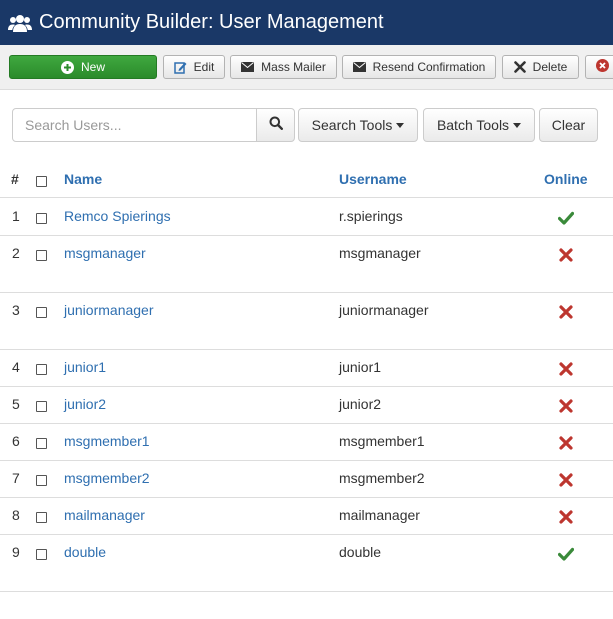 The height and width of the screenshot is (619, 613). I want to click on edit-button-label: Edit, so click(204, 67).